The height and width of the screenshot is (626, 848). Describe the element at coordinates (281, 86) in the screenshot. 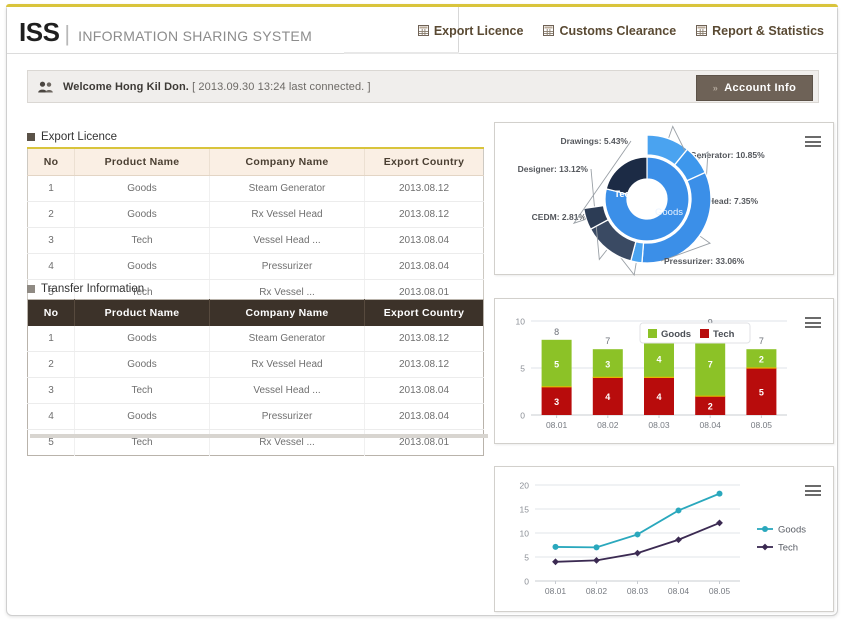

I see `welcome-meta: [ 2013.09.30 13:24 last connected. ]` at that location.